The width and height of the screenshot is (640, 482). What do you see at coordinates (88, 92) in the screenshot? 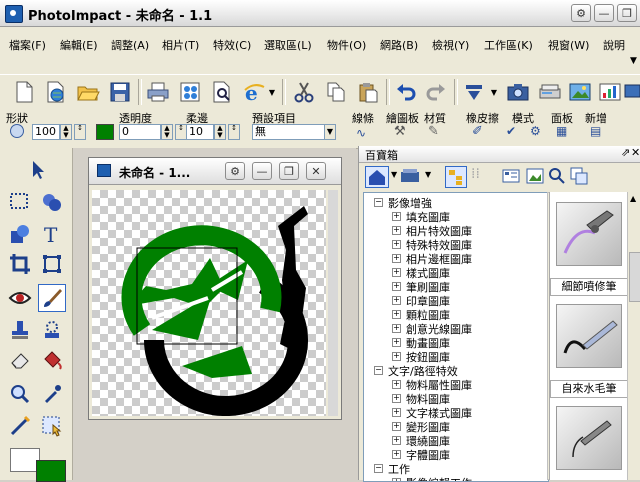
I see `open-folder-icon` at bounding box center [88, 92].